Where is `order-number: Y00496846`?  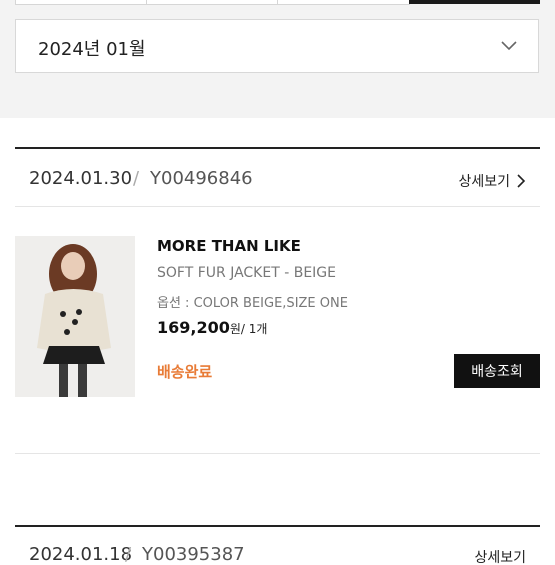 order-number: Y00496846 is located at coordinates (201, 178).